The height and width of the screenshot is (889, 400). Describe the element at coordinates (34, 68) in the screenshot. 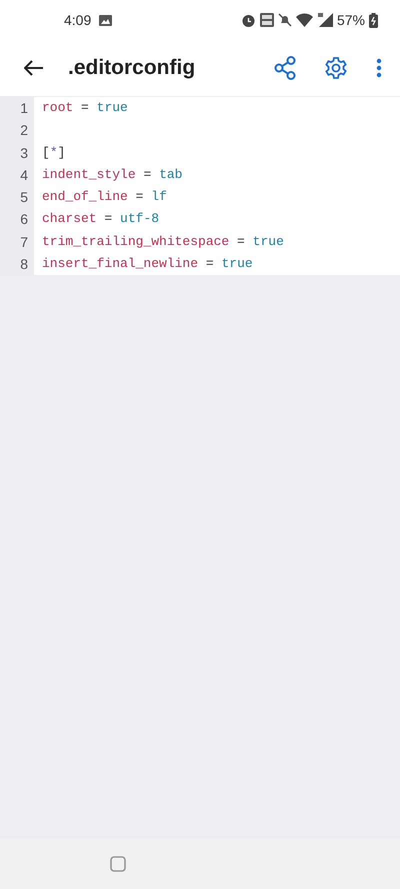

I see `back-arrow-icon` at that location.